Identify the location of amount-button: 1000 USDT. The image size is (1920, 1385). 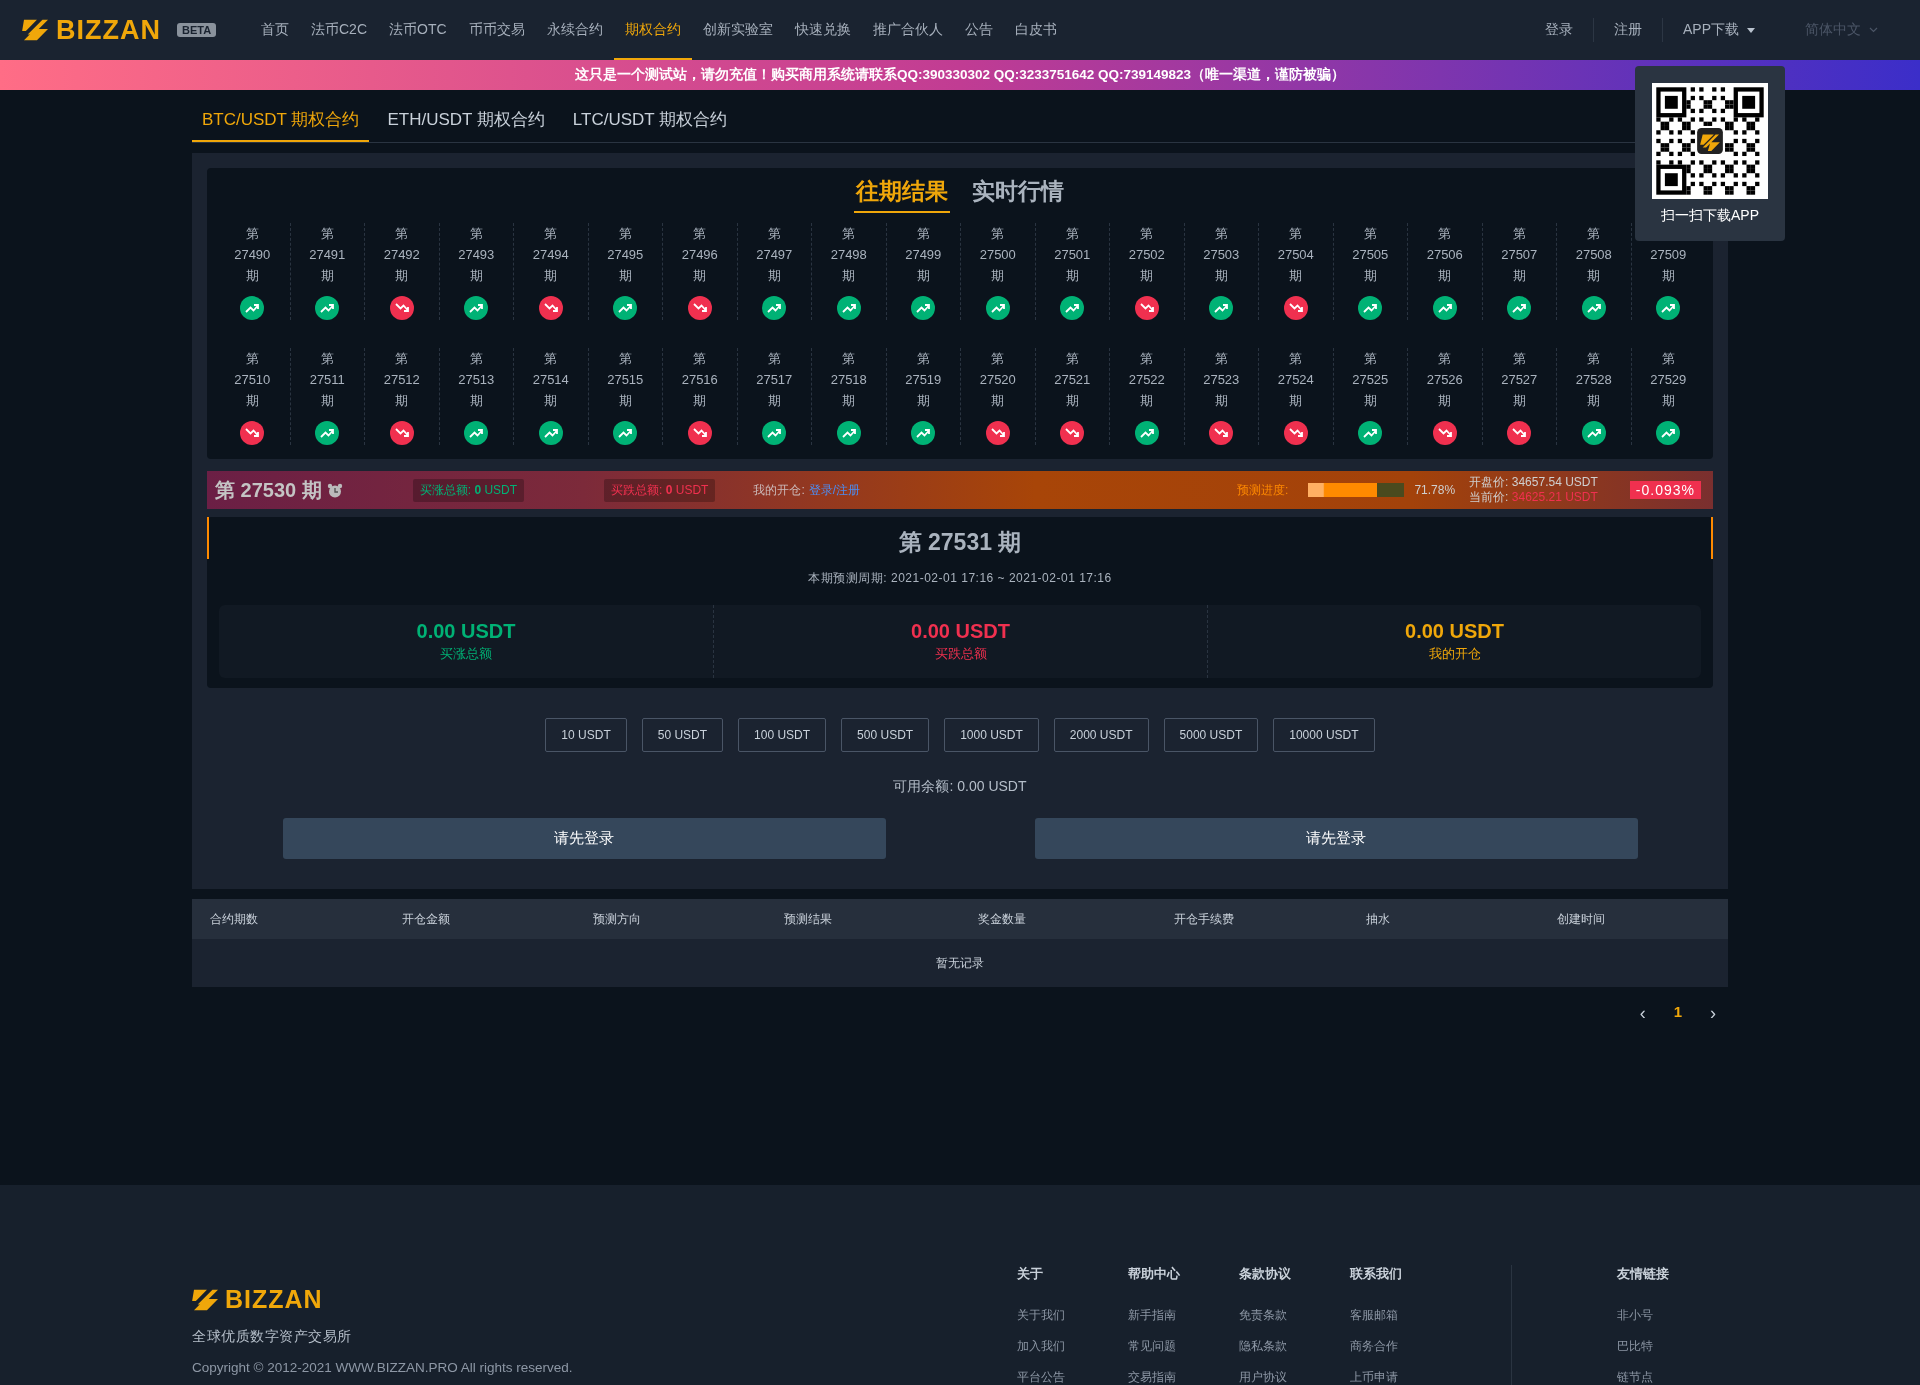
(991, 735).